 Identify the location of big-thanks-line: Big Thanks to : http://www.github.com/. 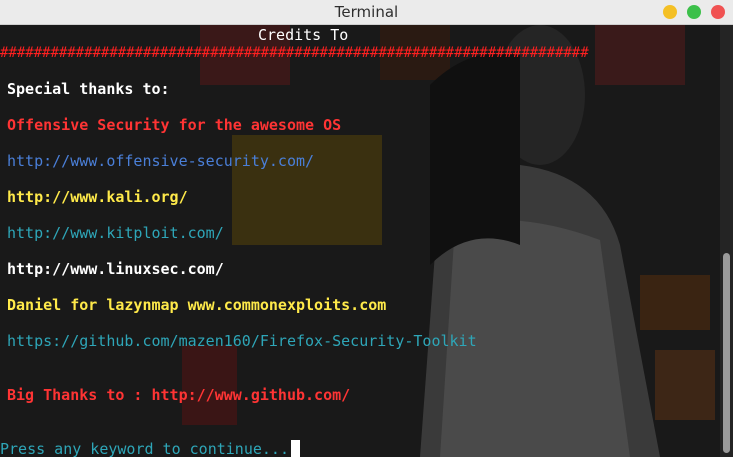
(179, 395).